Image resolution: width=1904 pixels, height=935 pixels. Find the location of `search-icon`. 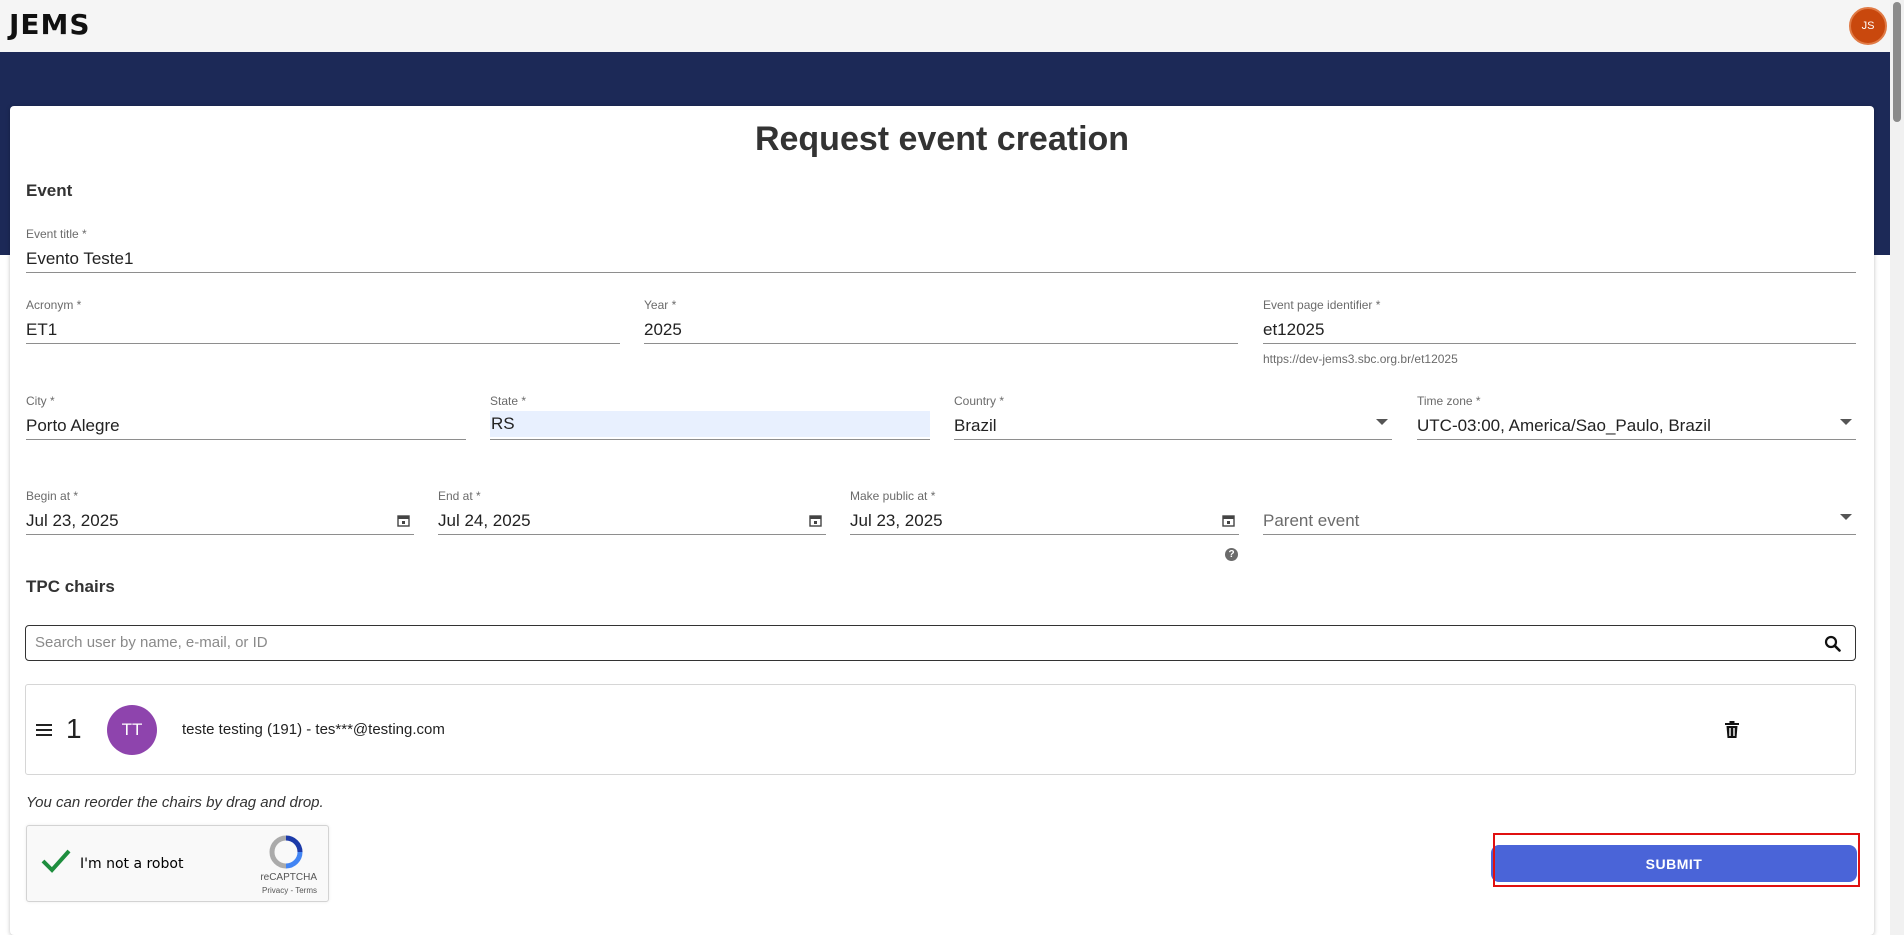

search-icon is located at coordinates (1832, 643).